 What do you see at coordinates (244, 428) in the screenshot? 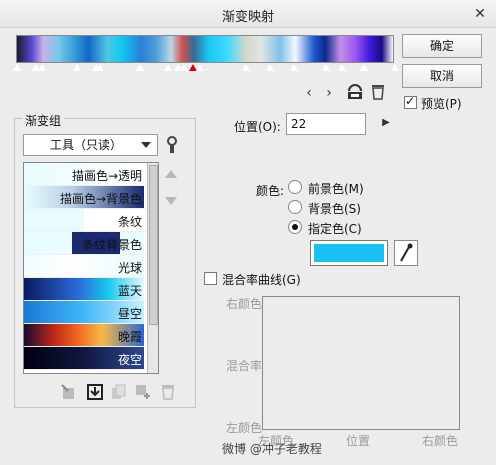
I see `curve-left-color-label: 左颜色` at bounding box center [244, 428].